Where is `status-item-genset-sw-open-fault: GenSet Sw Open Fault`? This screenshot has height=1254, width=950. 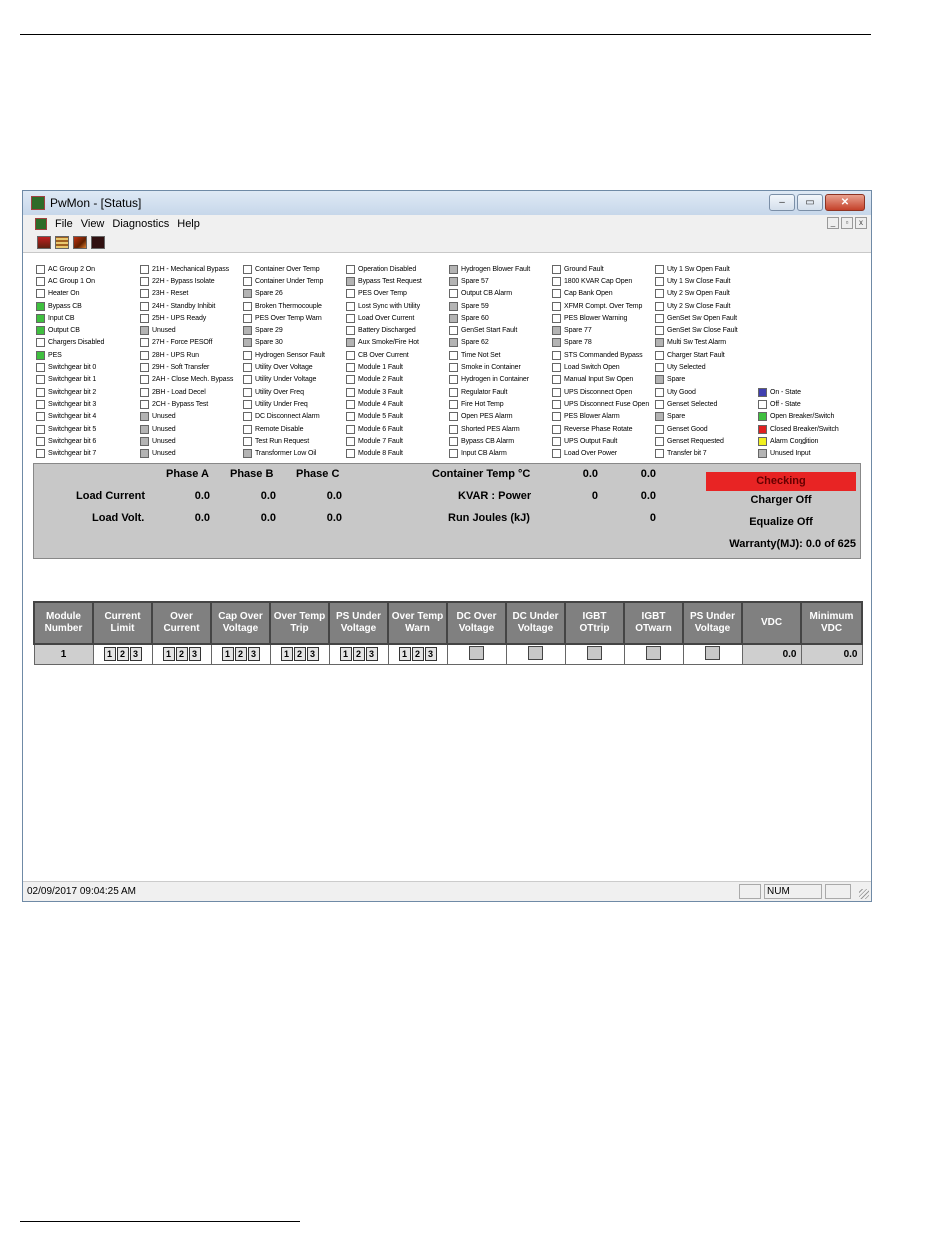
status-item-genset-sw-open-fault: GenSet Sw Open Fault is located at coordinates (709, 318).